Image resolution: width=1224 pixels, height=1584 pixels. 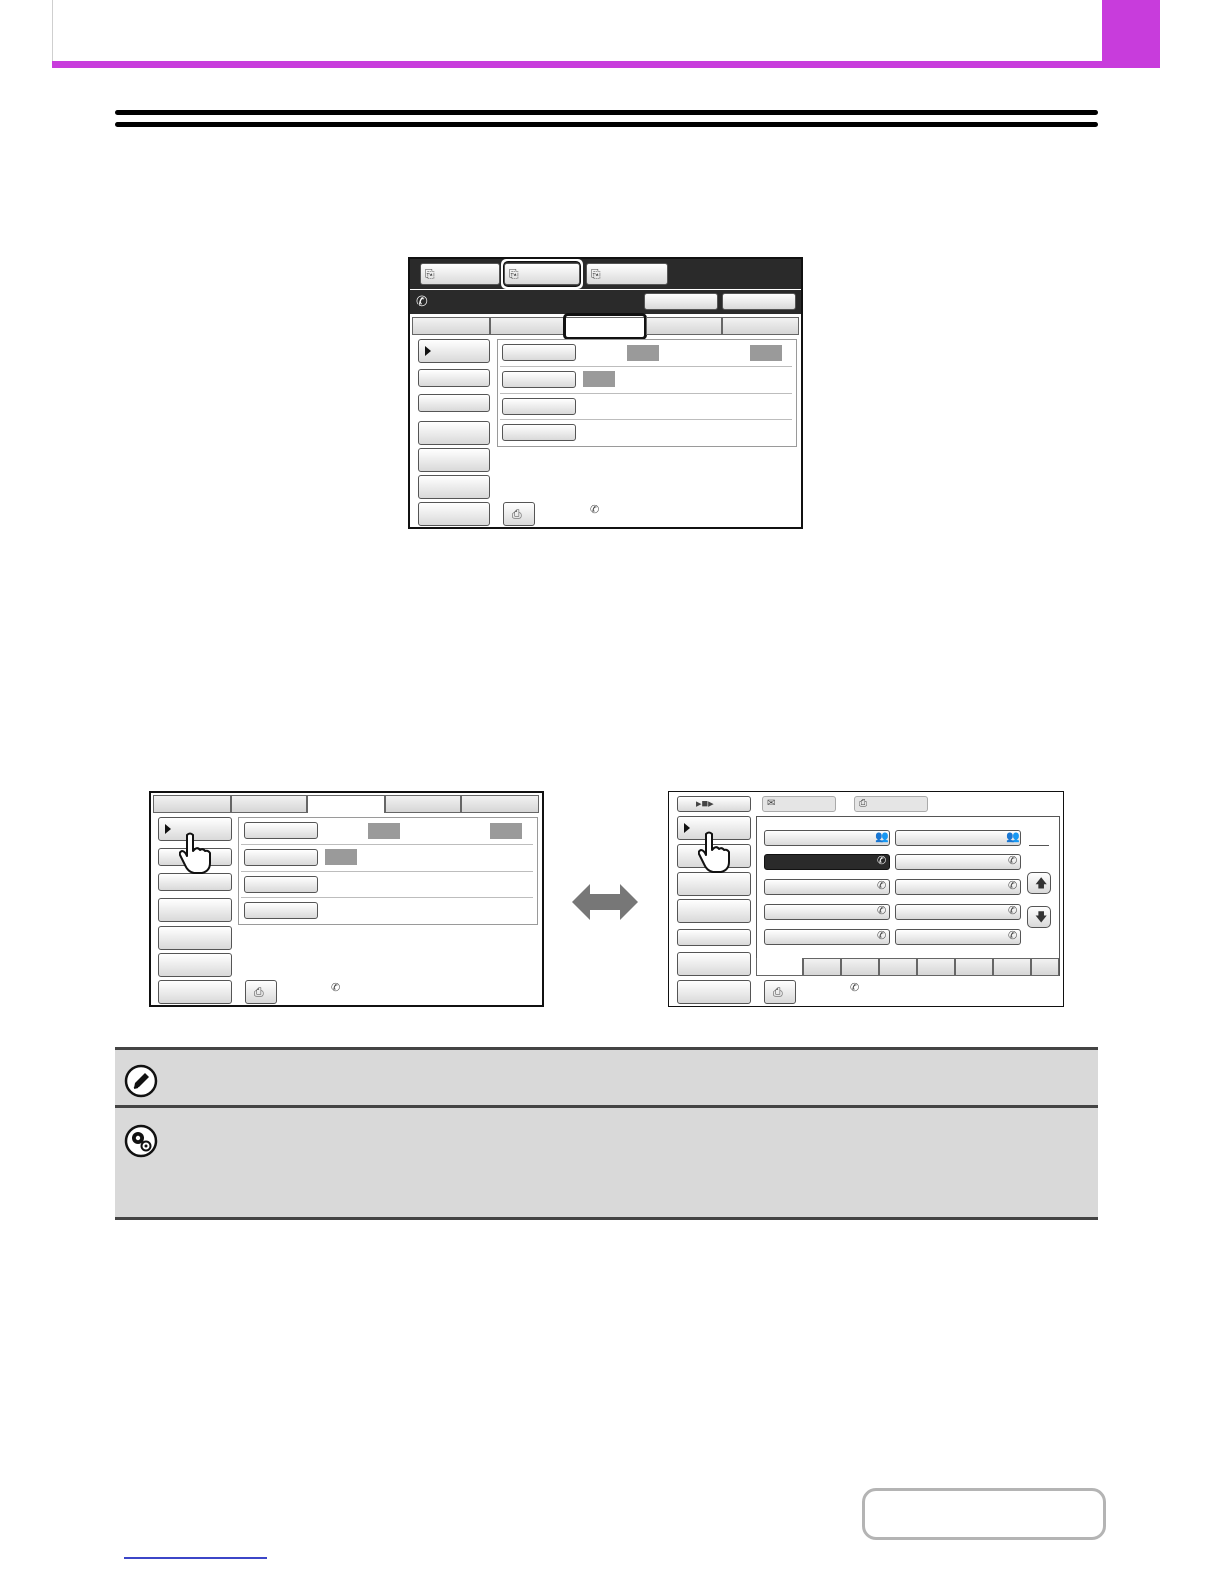 I want to click on note-bottom-rule, so click(x=606, y=1218).